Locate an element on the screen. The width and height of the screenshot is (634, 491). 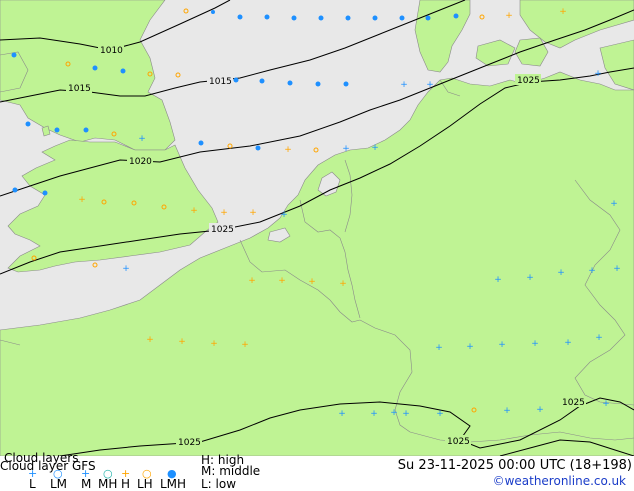
legend-code-lm: LM is located at coordinates (59, 484).